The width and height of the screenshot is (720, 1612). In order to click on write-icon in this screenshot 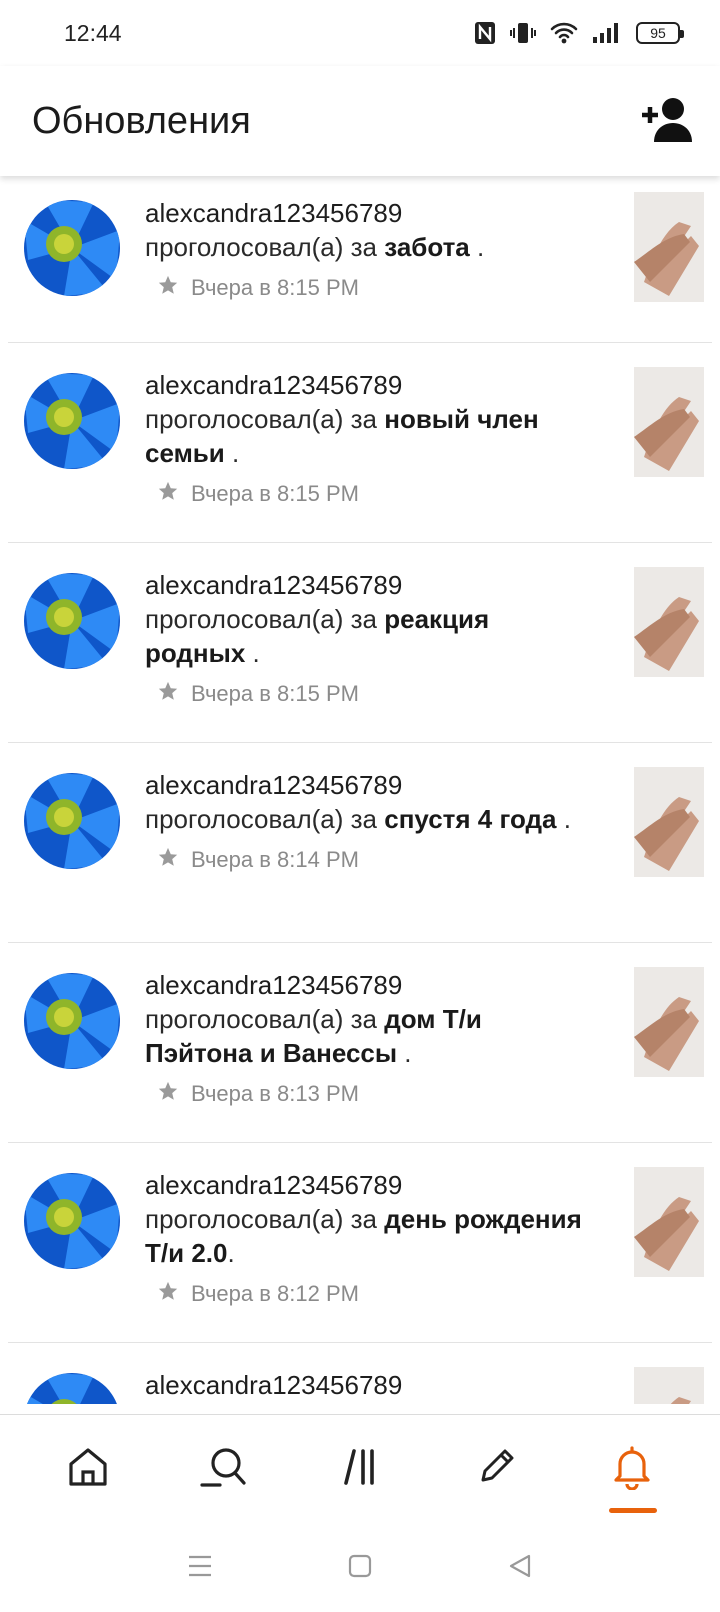, I will do `click(496, 1469)`.